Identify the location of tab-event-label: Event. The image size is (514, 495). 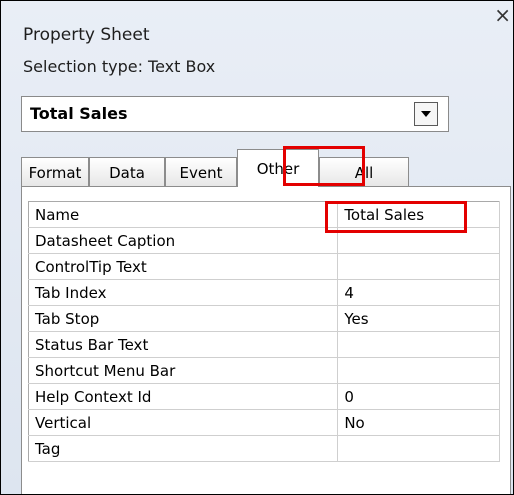
(201, 172).